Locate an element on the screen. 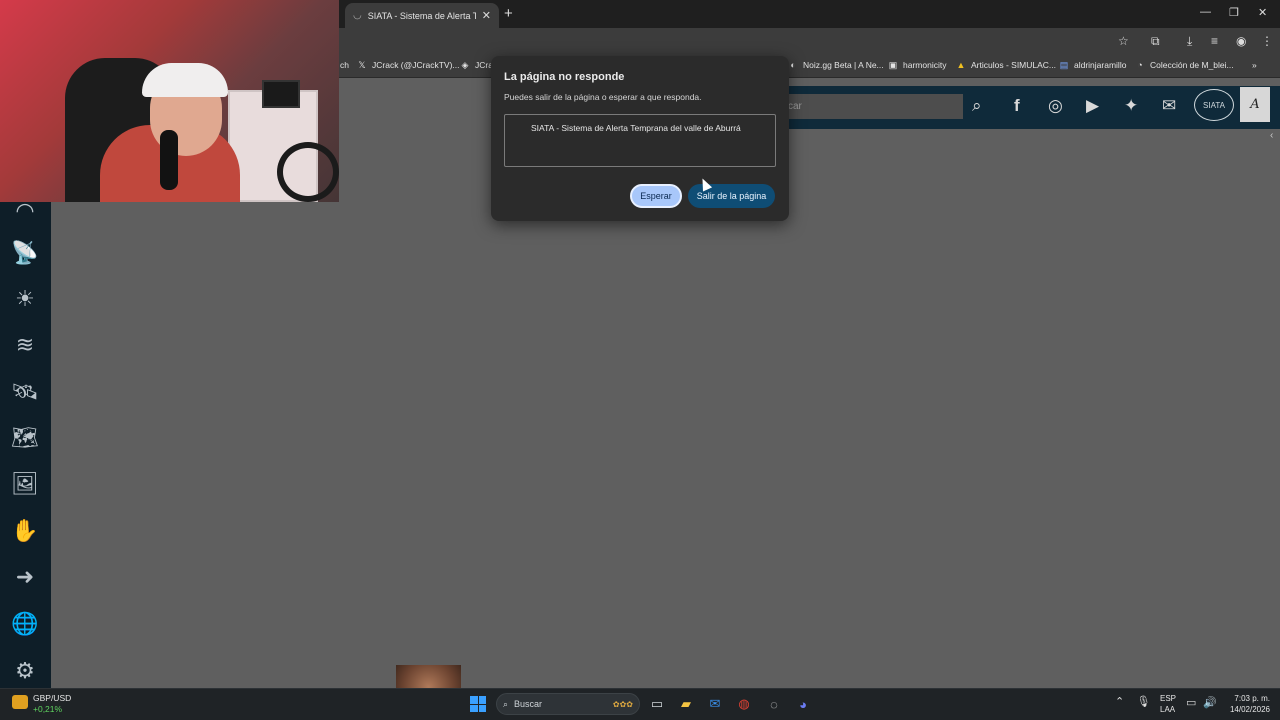 The image size is (1280, 720). bookmarks-overflow-button: » is located at coordinates (1254, 65).